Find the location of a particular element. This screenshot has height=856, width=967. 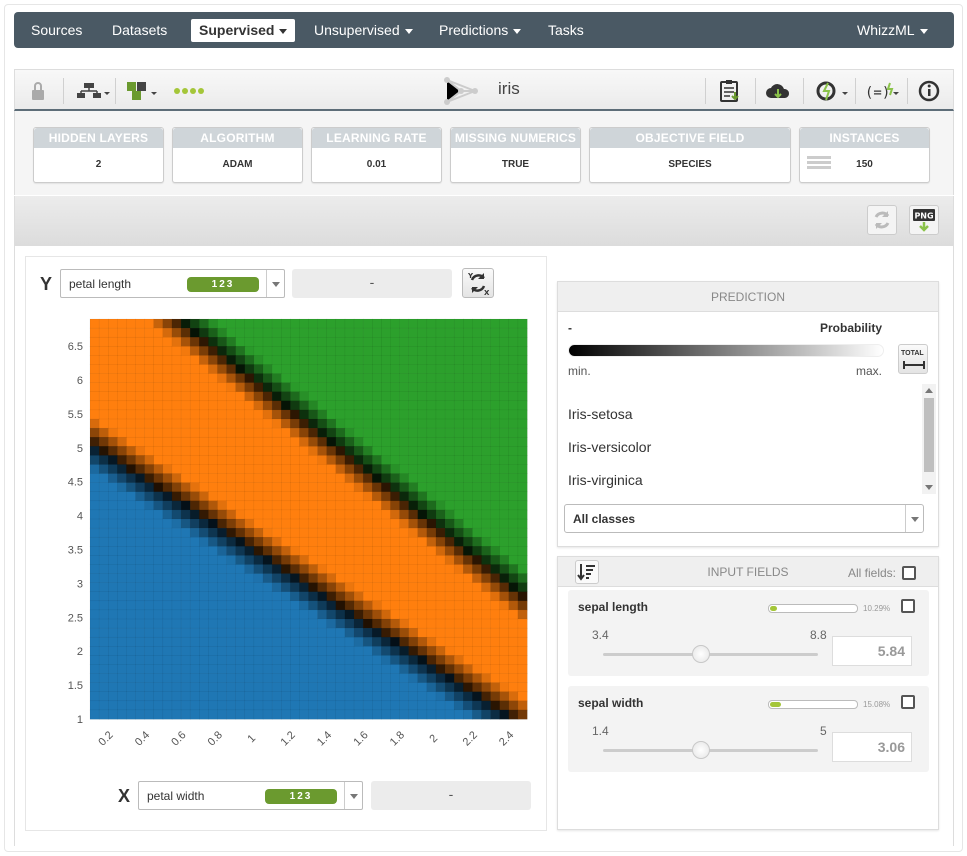

all-fields-checkbox is located at coordinates (909, 573).